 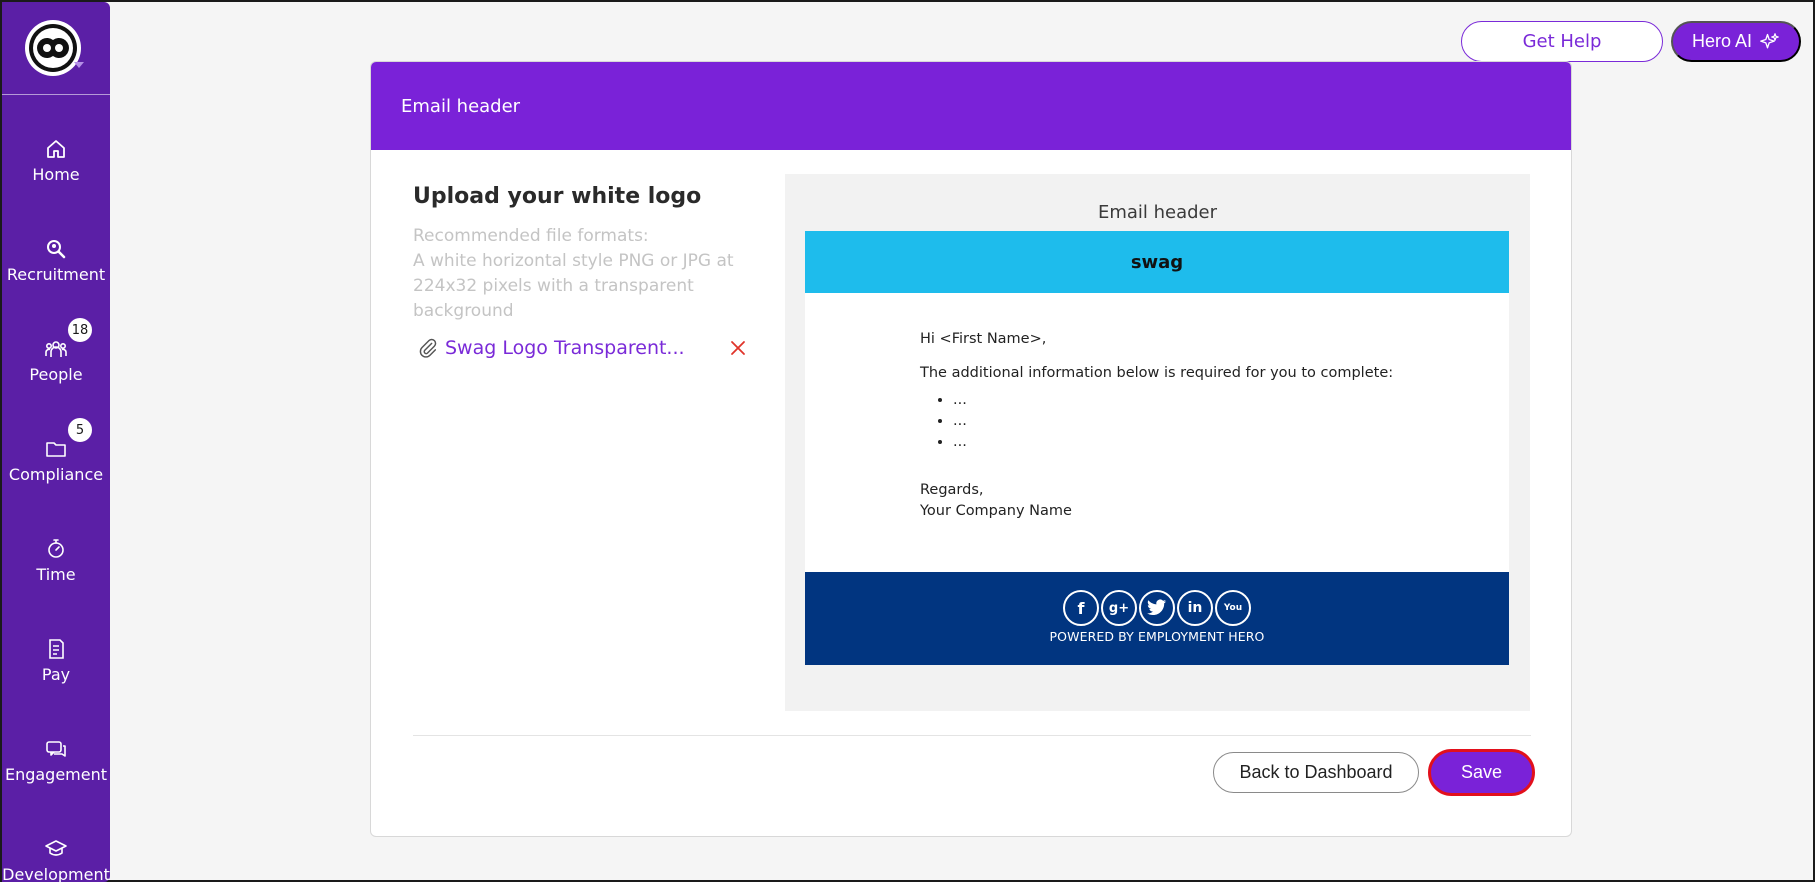 What do you see at coordinates (972, 735) in the screenshot?
I see `card-divider` at bounding box center [972, 735].